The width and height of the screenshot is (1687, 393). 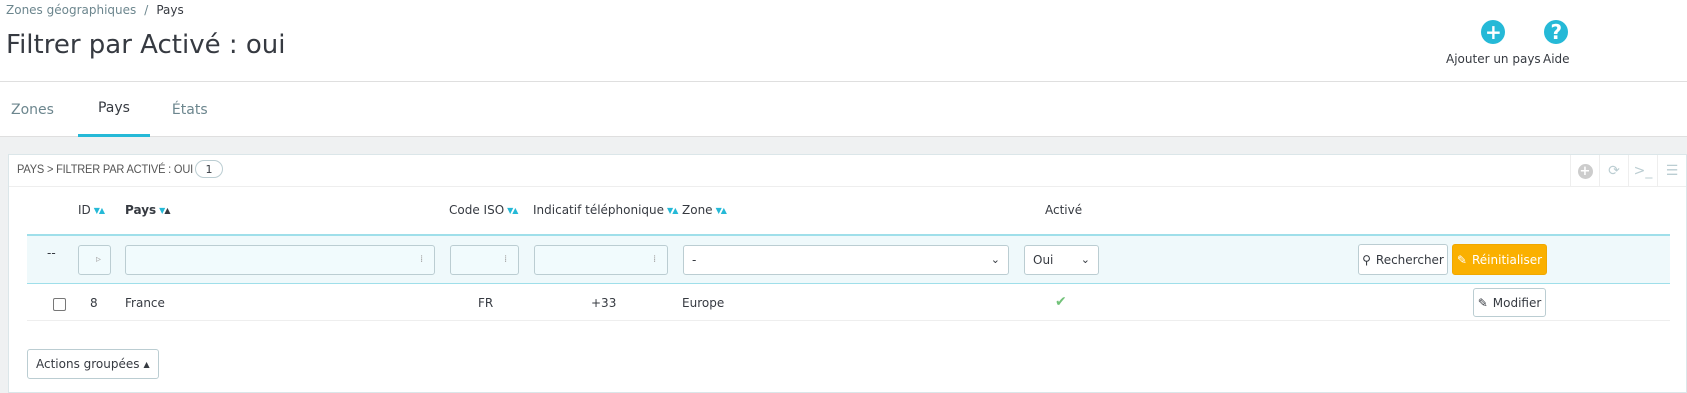 What do you see at coordinates (94, 303) in the screenshot?
I see `cell-id: 8` at bounding box center [94, 303].